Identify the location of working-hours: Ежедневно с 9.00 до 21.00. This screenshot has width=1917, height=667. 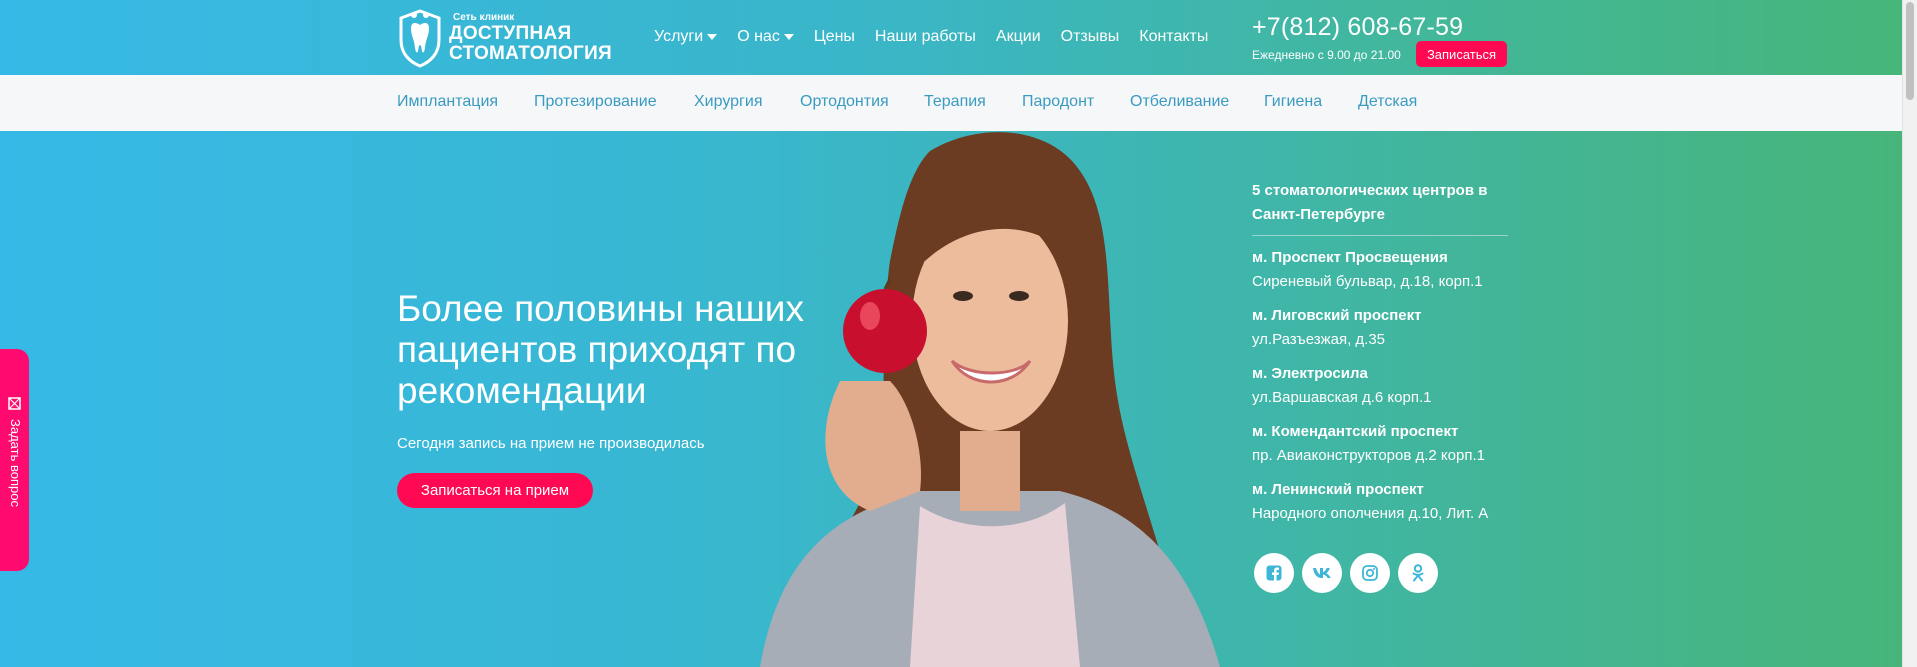
(1326, 55).